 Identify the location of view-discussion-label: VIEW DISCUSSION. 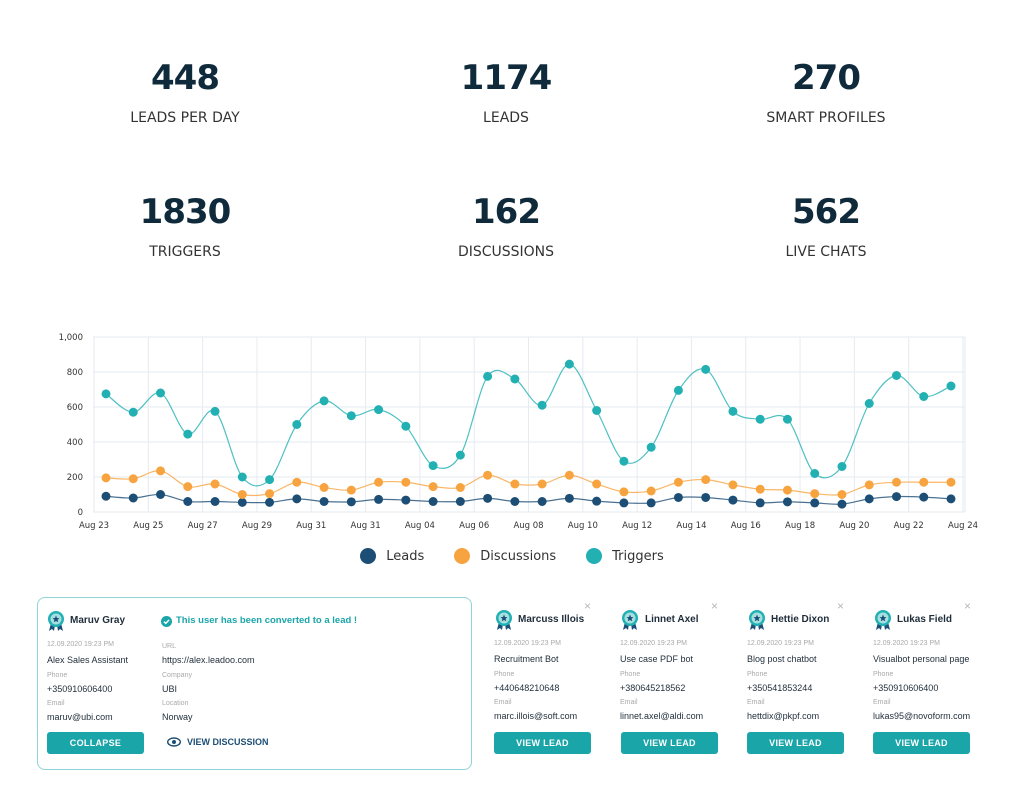
(228, 742).